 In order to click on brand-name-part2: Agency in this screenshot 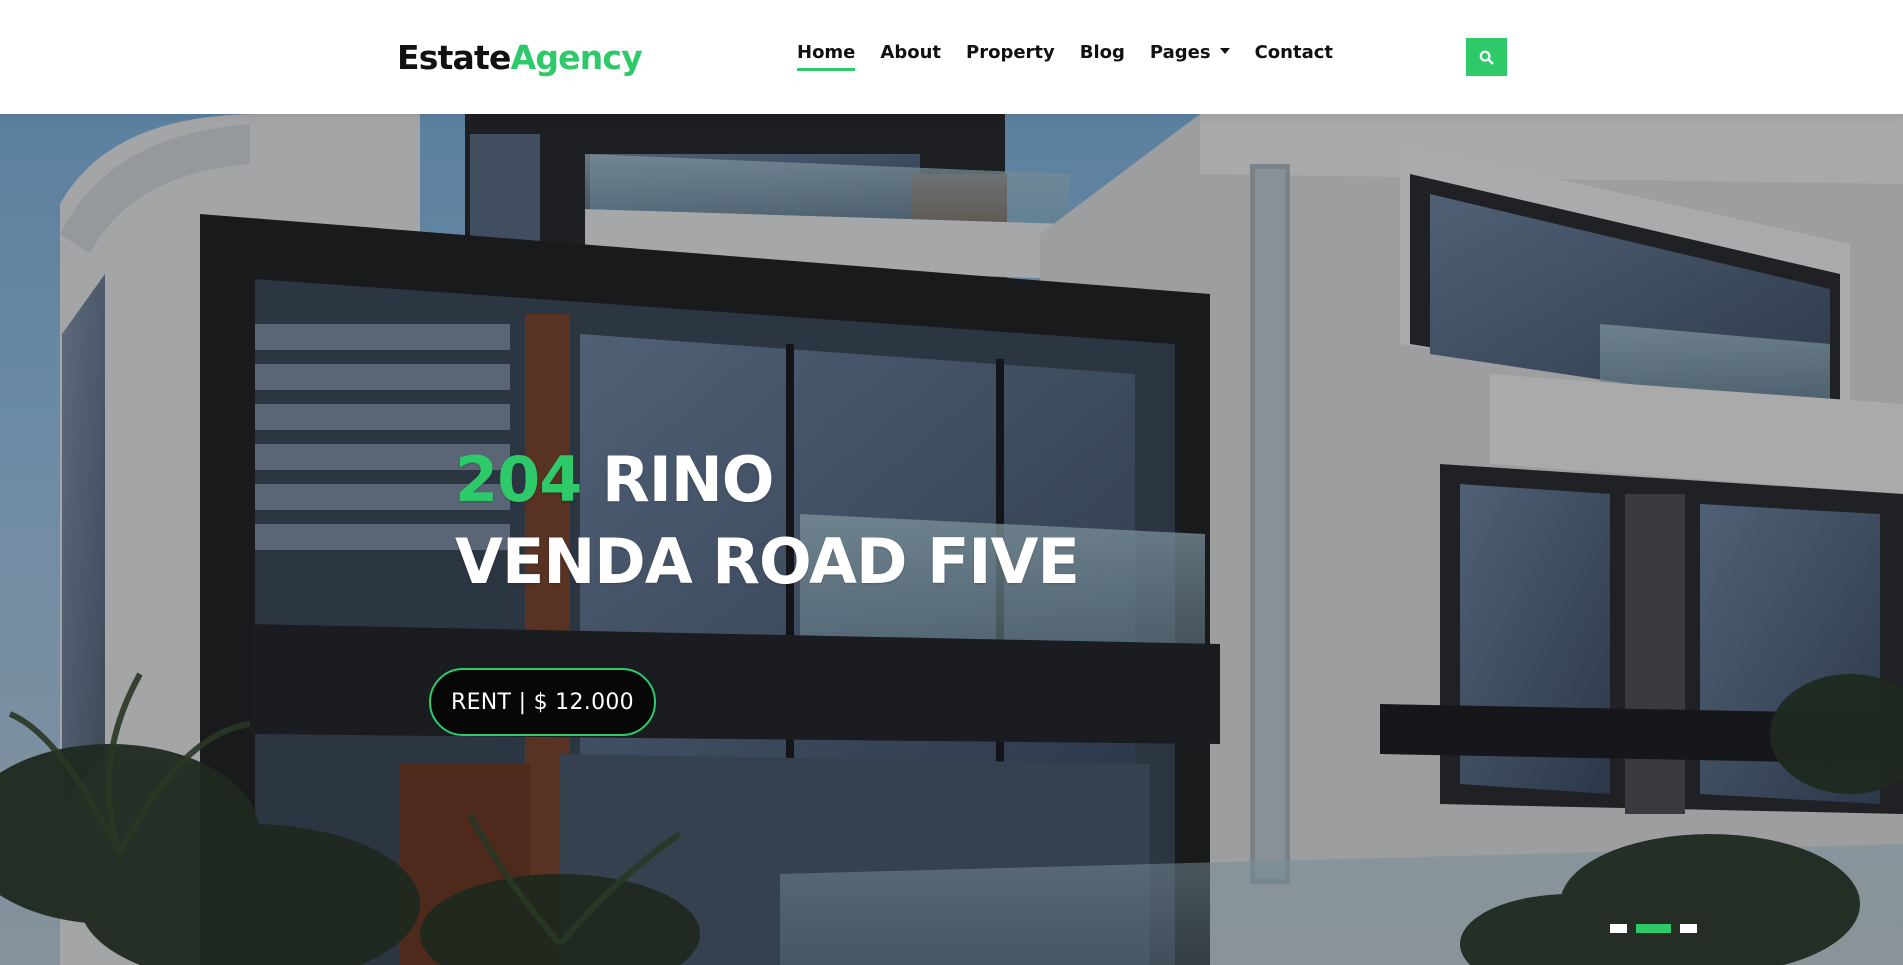, I will do `click(576, 57)`.